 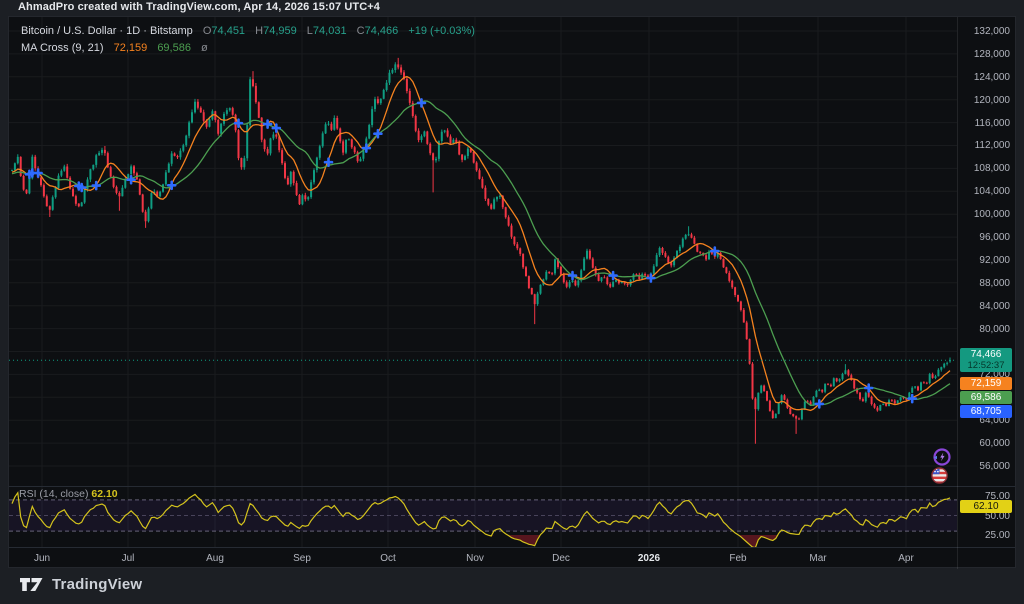 I want to click on rsi-pane: RSI (14, close) 62.10, so click(x=483, y=517).